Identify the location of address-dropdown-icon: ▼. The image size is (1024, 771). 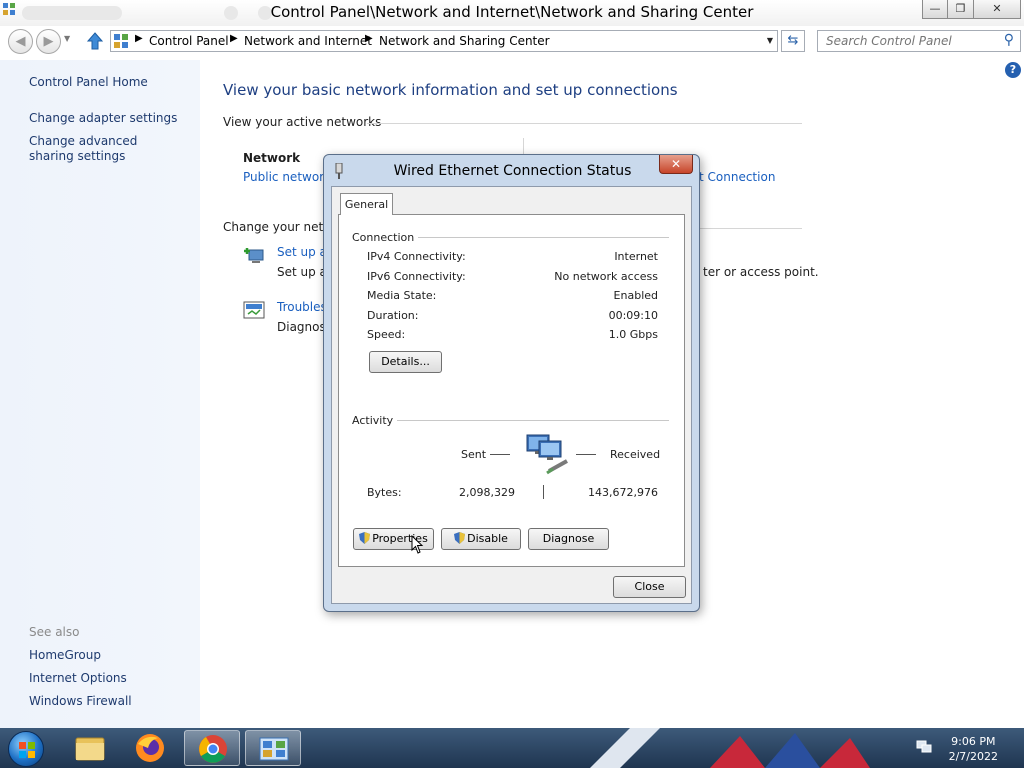
(770, 40).